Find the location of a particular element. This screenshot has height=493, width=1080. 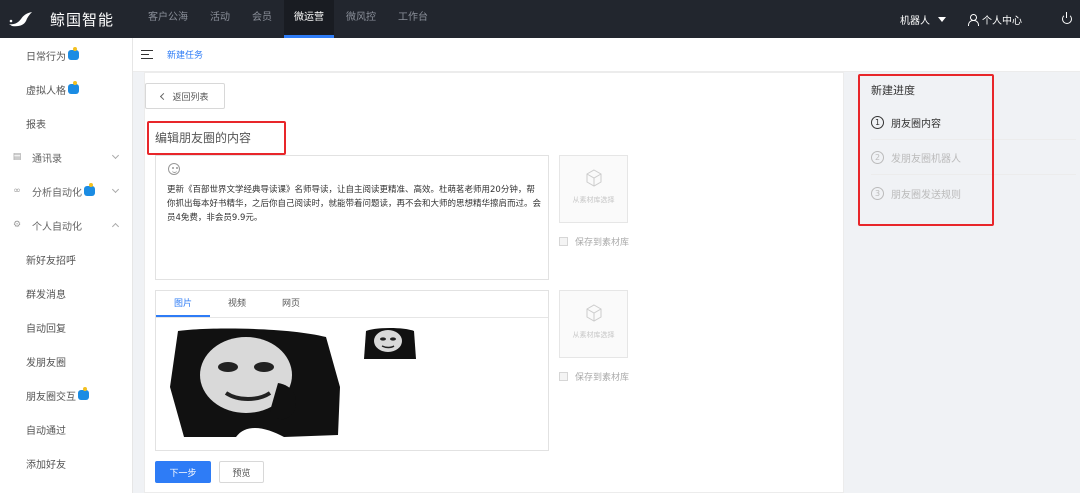

sidebar-item-virtual-persona: 虚拟人格 is located at coordinates (66, 89).